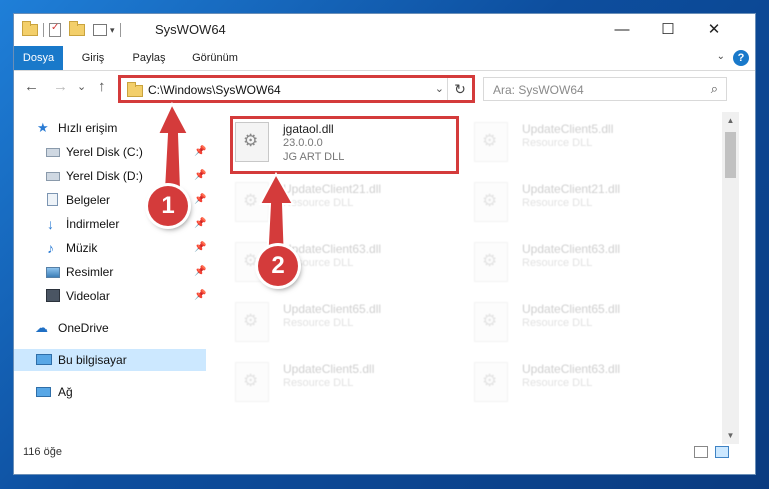 The width and height of the screenshot is (769, 489). Describe the element at coordinates (168, 206) in the screenshot. I see `step-1-badge: 1` at that location.